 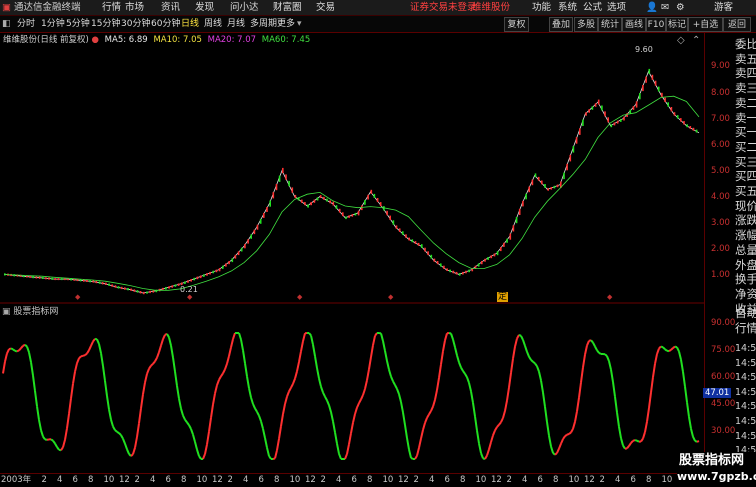 What do you see at coordinates (656, 24) in the screenshot?
I see `f10-button: F10` at bounding box center [656, 24].